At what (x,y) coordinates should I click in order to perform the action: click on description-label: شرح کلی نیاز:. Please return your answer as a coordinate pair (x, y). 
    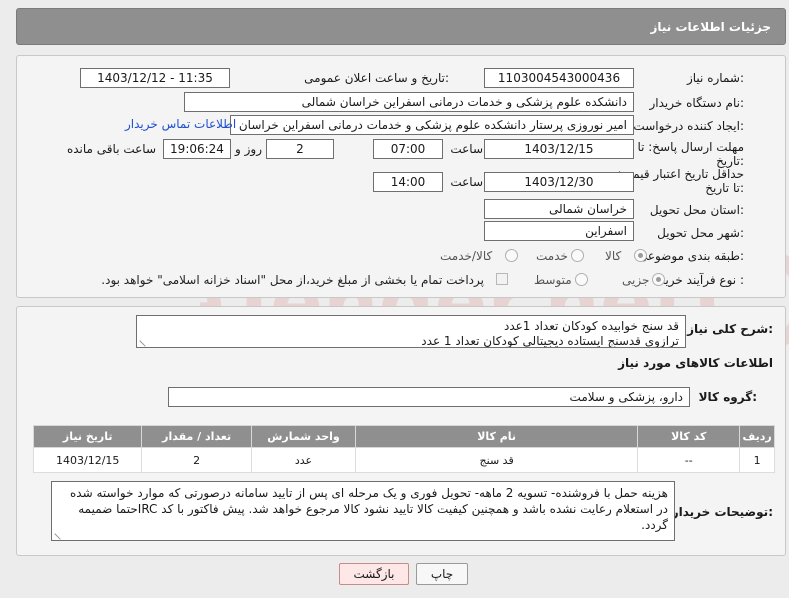
    Looking at the image, I should click on (730, 329).